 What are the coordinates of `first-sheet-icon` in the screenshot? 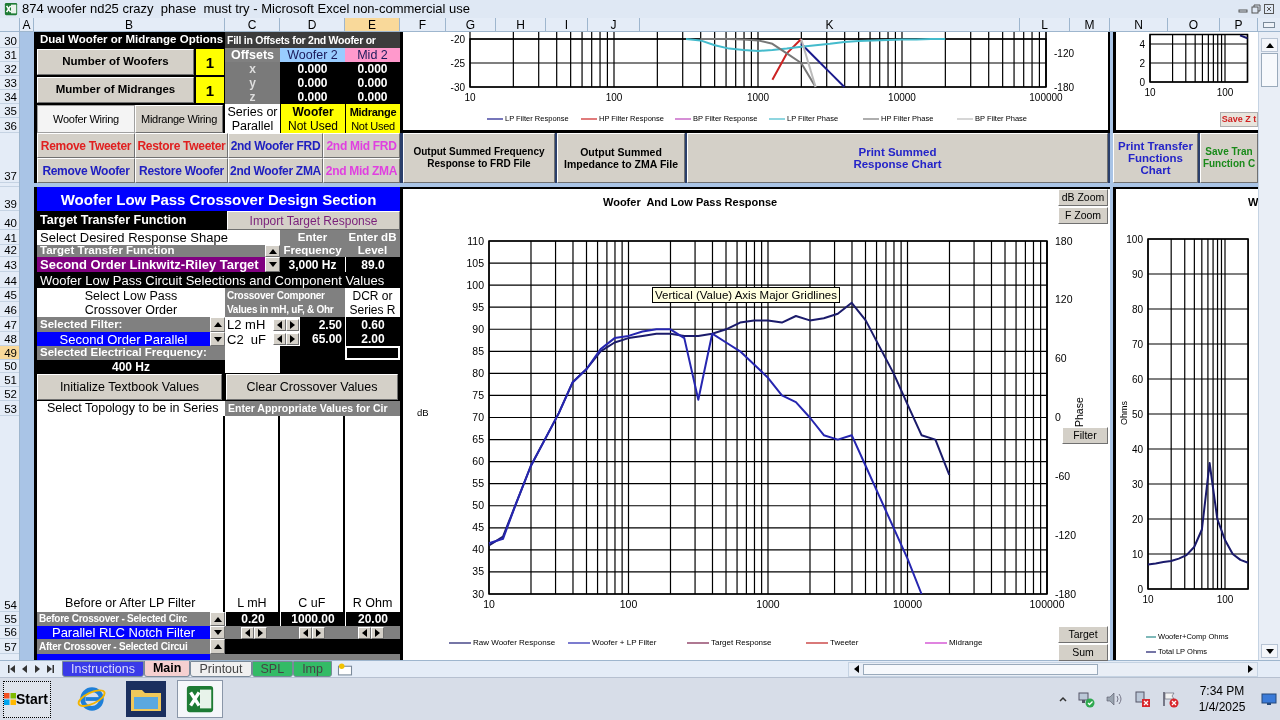 It's located at (11, 669).